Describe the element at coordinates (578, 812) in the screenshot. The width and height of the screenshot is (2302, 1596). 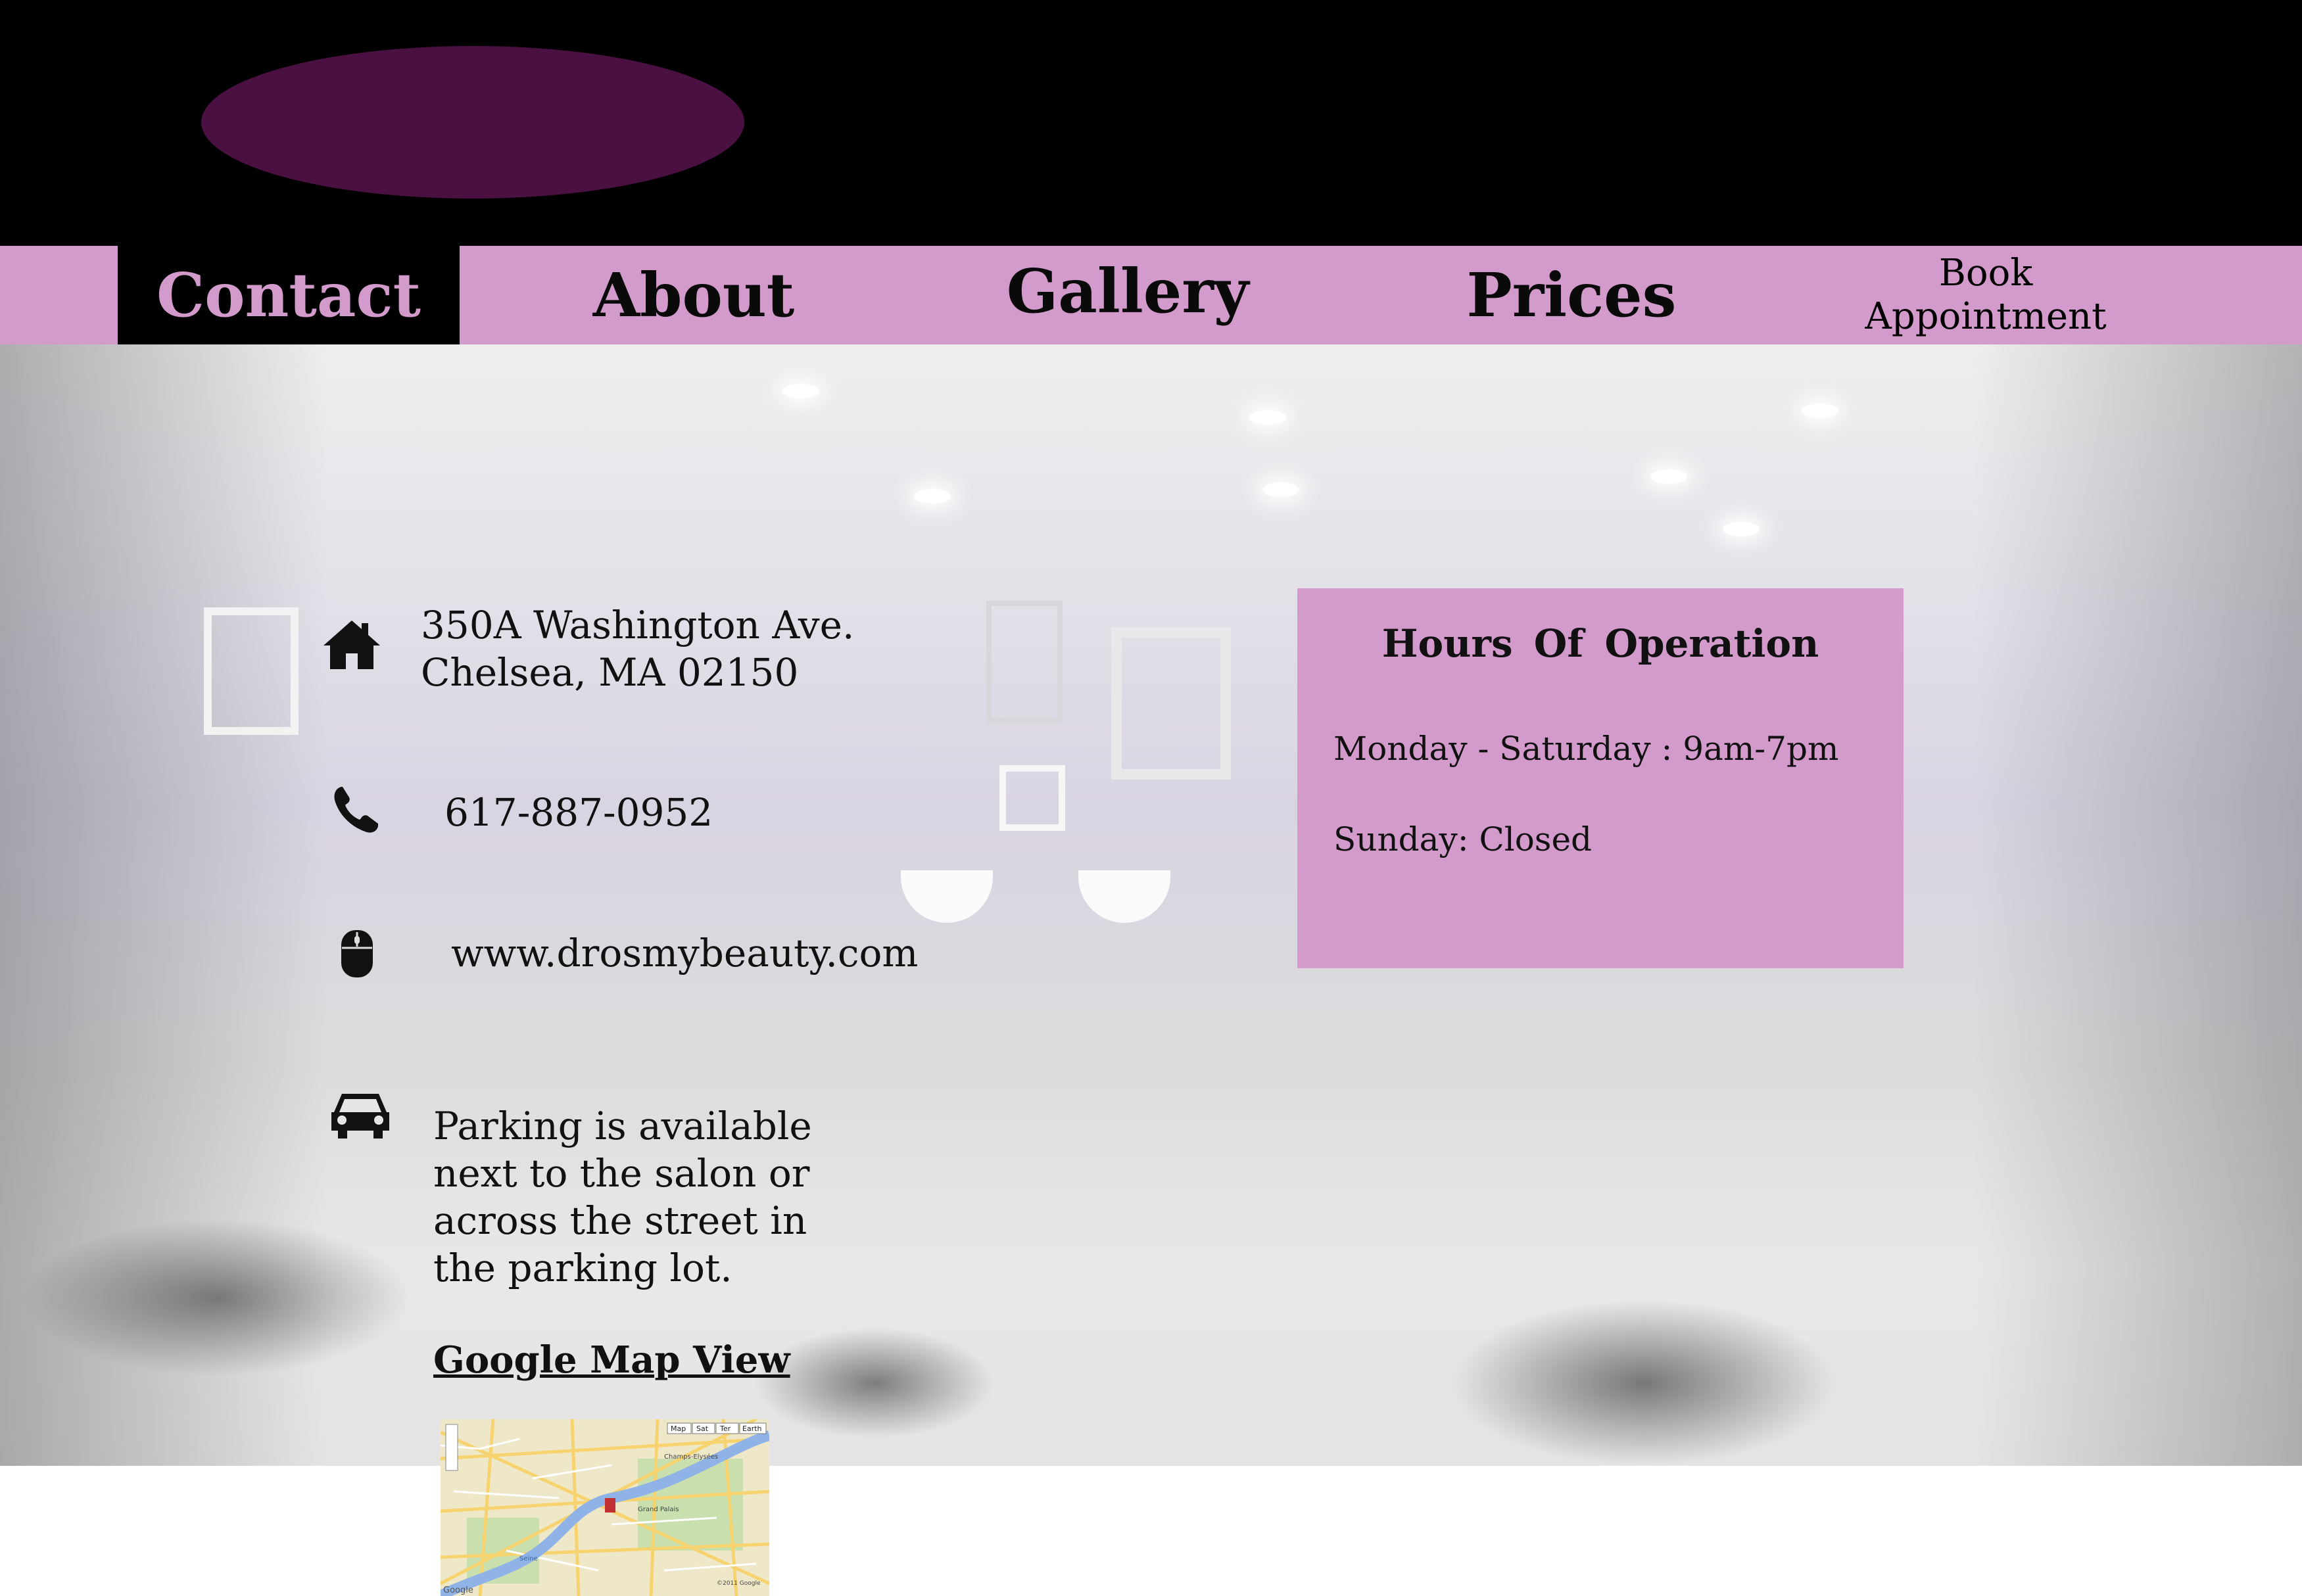
I see `phone-number: 617-887-0952` at that location.